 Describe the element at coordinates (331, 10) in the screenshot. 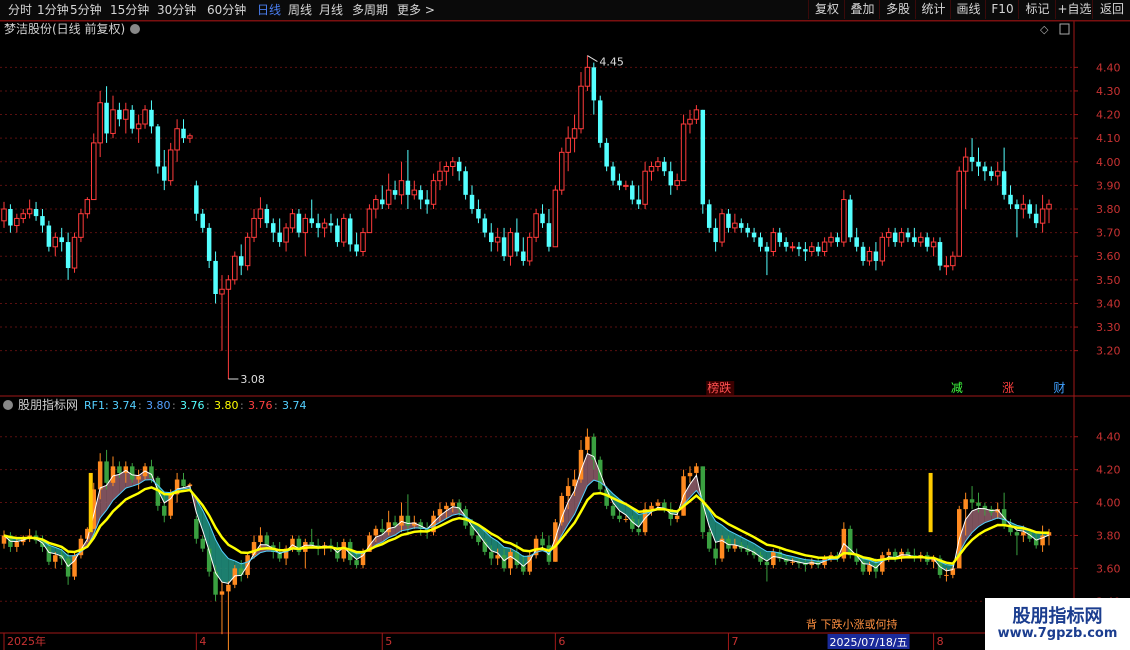

I see `period-tab-8: 月线` at that location.